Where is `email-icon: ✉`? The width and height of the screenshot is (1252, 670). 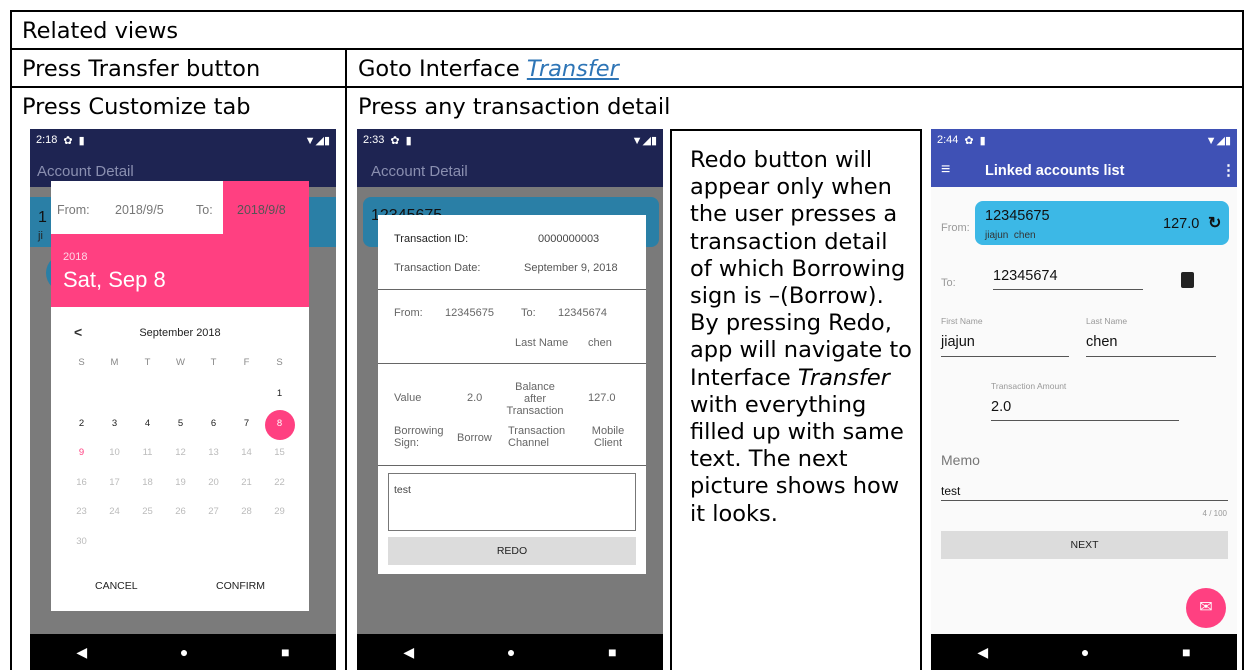 email-icon: ✉ is located at coordinates (1206, 607).